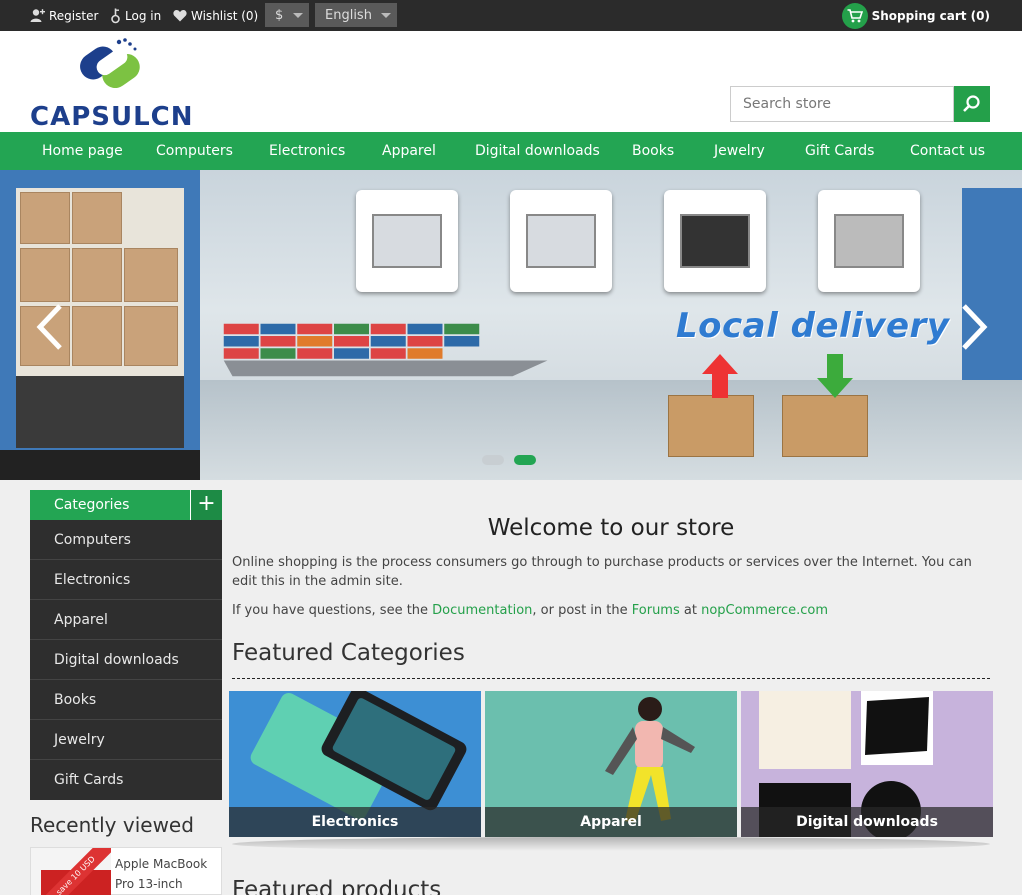 This screenshot has height=895, width=1022. What do you see at coordinates (947, 151) in the screenshot?
I see `nav-item-contact-us: Contact us` at bounding box center [947, 151].